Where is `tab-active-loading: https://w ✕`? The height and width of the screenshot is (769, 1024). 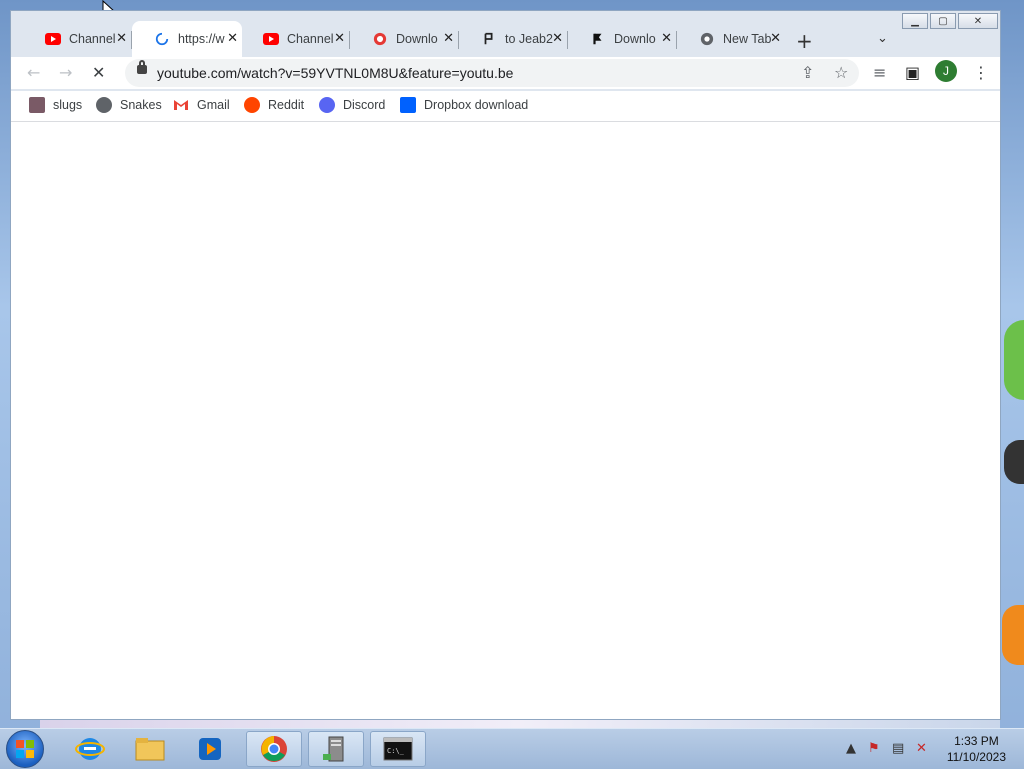
tab-active-loading: https://w ✕ is located at coordinates (187, 39).